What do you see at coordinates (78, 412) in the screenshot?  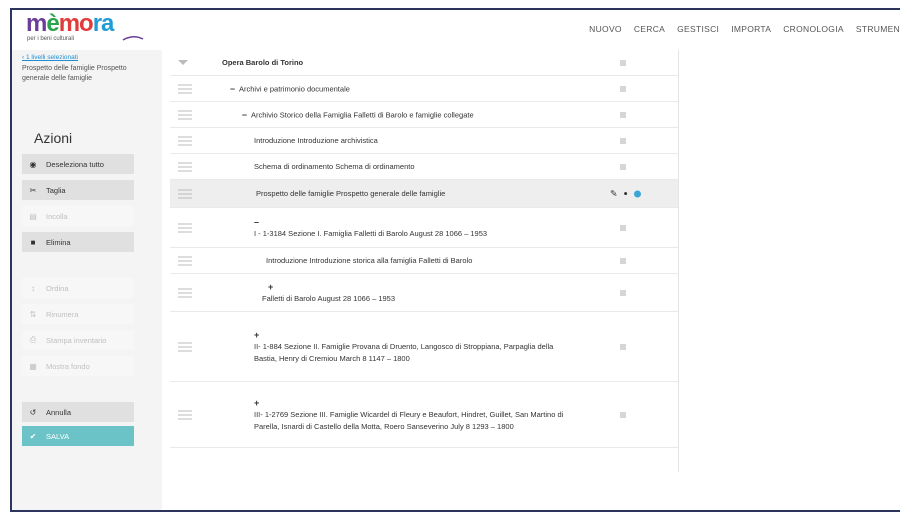 I see `undo-button: ↺ Annulla` at bounding box center [78, 412].